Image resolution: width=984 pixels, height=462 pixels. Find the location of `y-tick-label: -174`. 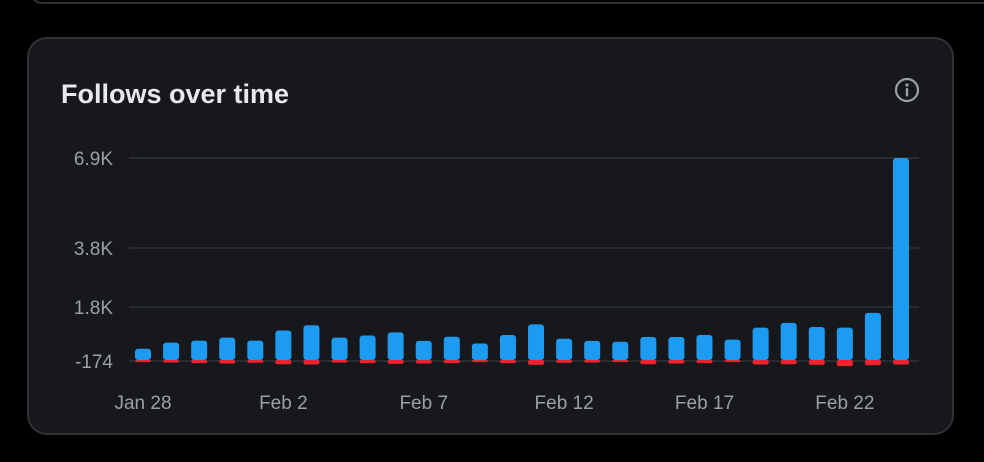

y-tick-label: -174 is located at coordinates (94, 362).